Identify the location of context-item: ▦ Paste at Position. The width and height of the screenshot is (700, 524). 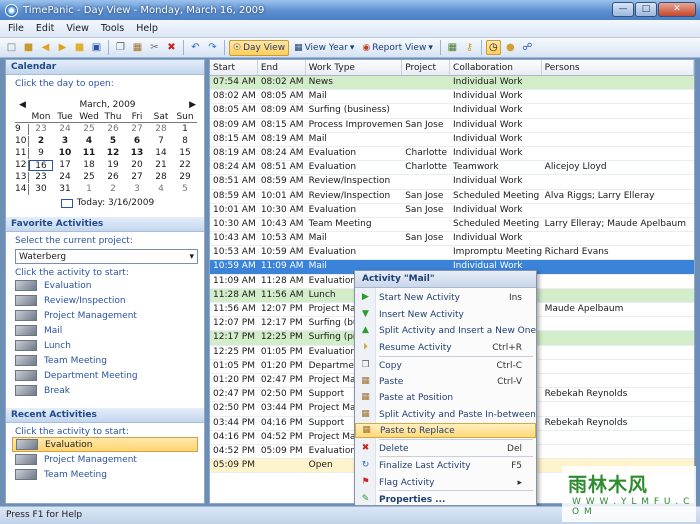
(445, 397).